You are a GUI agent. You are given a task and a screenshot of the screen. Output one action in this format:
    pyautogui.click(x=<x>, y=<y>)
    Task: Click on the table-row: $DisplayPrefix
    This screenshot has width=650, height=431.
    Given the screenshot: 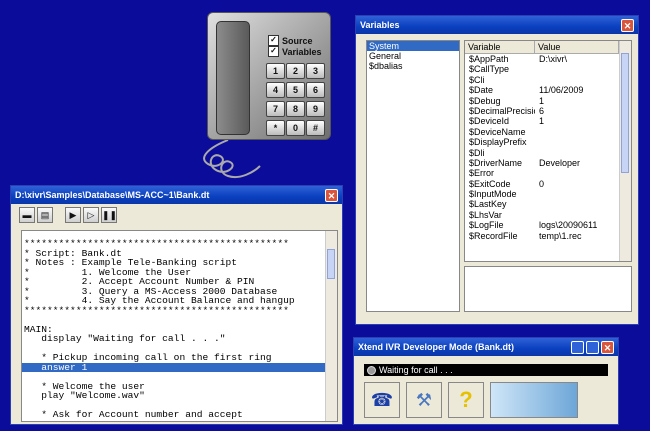 What is the action you would take?
    pyautogui.click(x=548, y=142)
    